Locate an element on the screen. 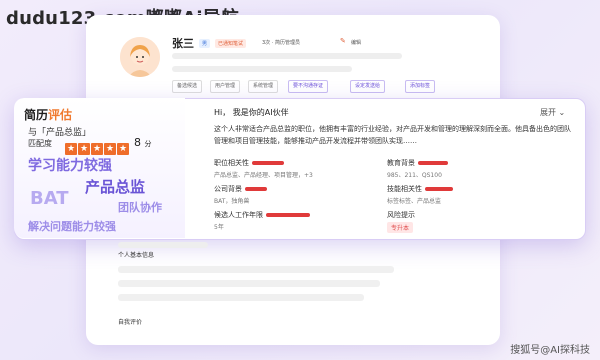 The width and height of the screenshot is (600, 360). chip-candidate: 备选候选 is located at coordinates (187, 86).